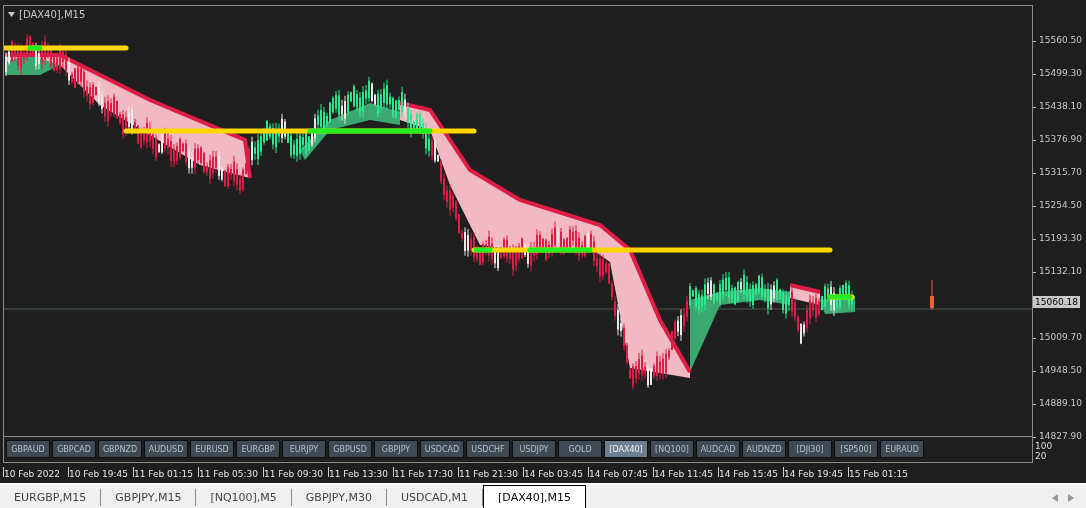 The width and height of the screenshot is (1086, 508). What do you see at coordinates (149, 497) in the screenshot?
I see `chart-tab: GBPJPY,M15` at bounding box center [149, 497].